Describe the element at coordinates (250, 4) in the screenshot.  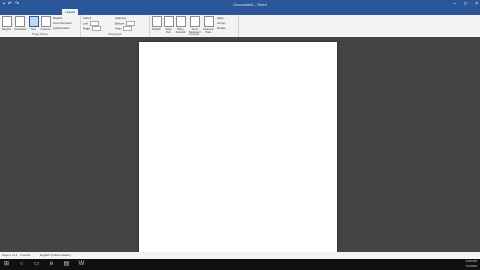
I see `window-title: Document1 - Word` at that location.